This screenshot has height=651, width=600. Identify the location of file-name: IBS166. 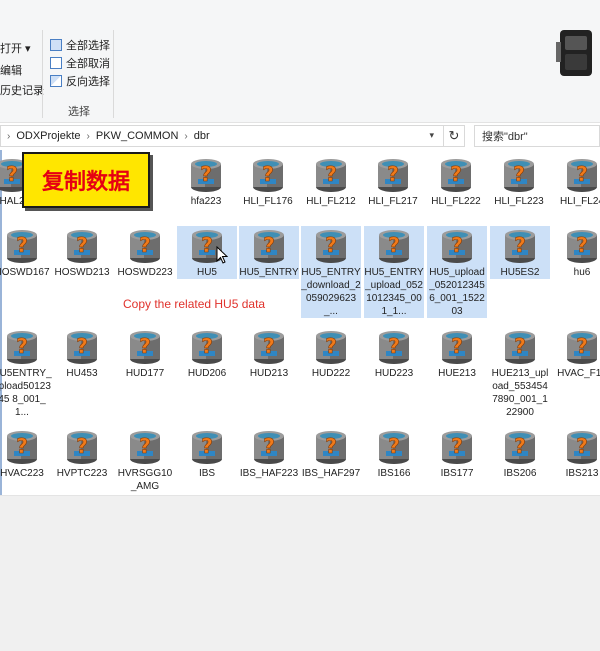
(394, 473).